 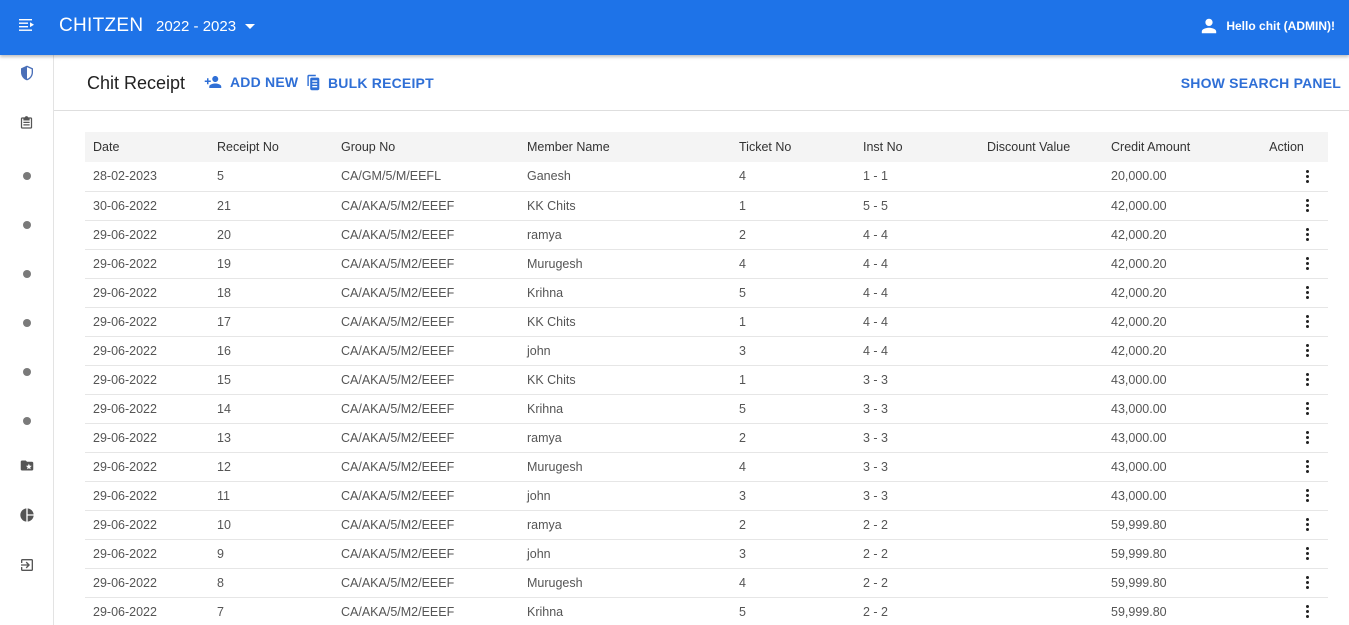 What do you see at coordinates (251, 82) in the screenshot?
I see `add-new-button: ADD NEW` at bounding box center [251, 82].